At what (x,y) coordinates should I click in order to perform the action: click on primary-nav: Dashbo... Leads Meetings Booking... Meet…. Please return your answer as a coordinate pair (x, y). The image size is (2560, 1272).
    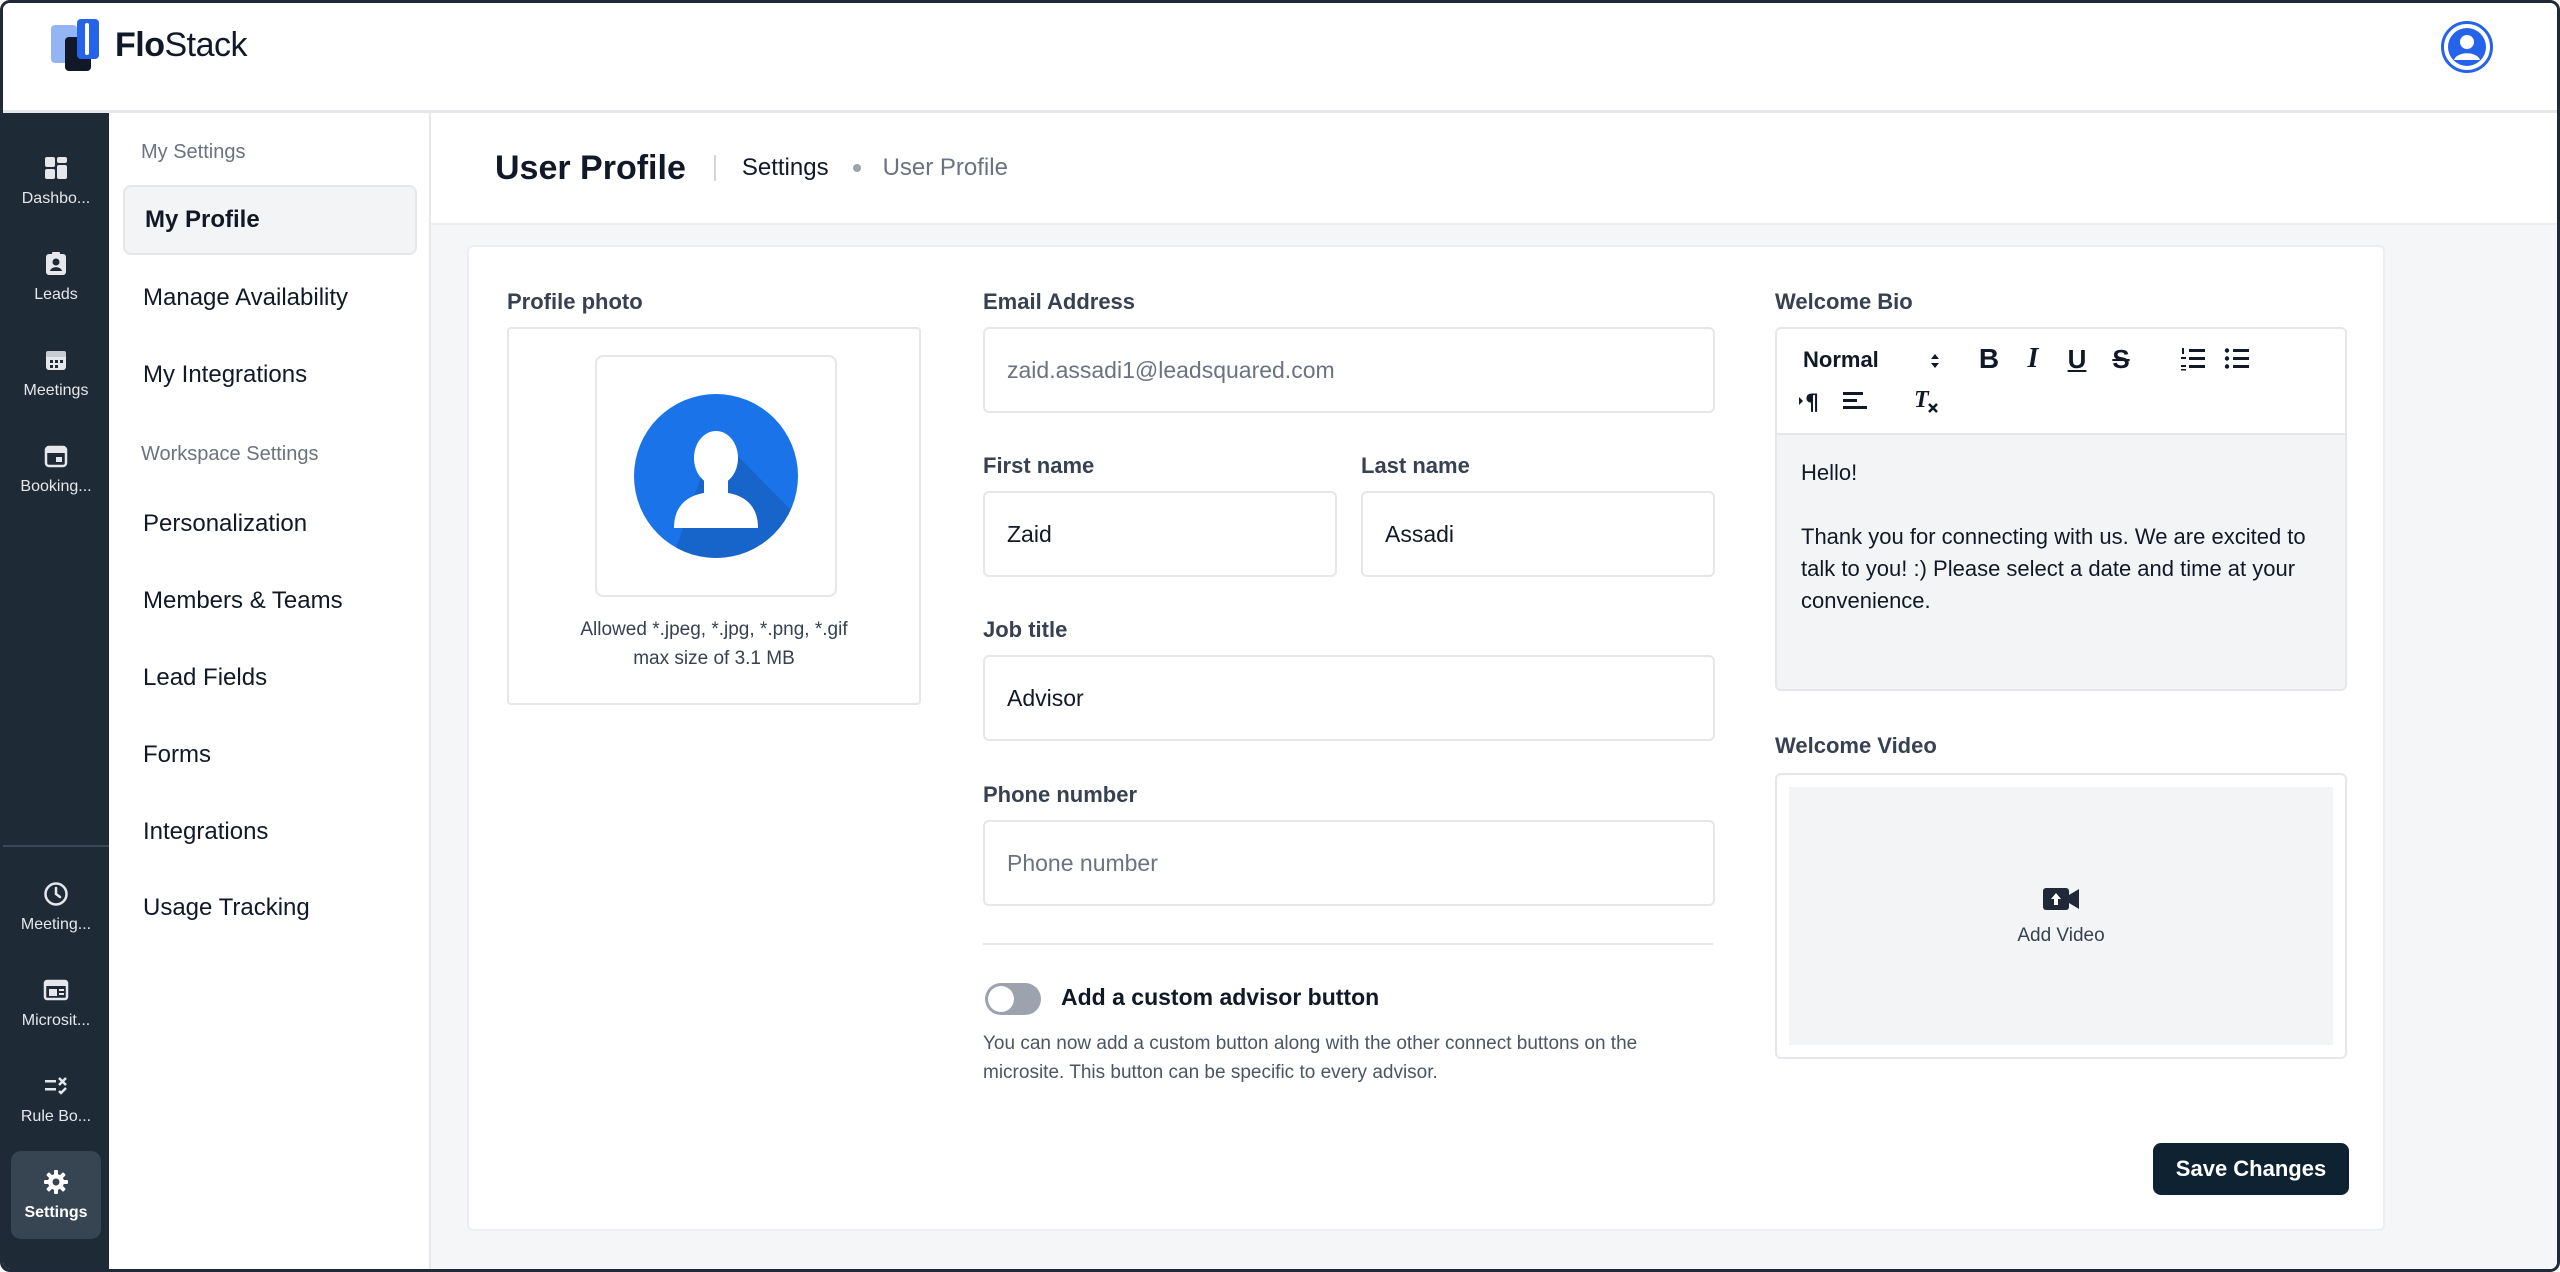
    Looking at the image, I should click on (56, 691).